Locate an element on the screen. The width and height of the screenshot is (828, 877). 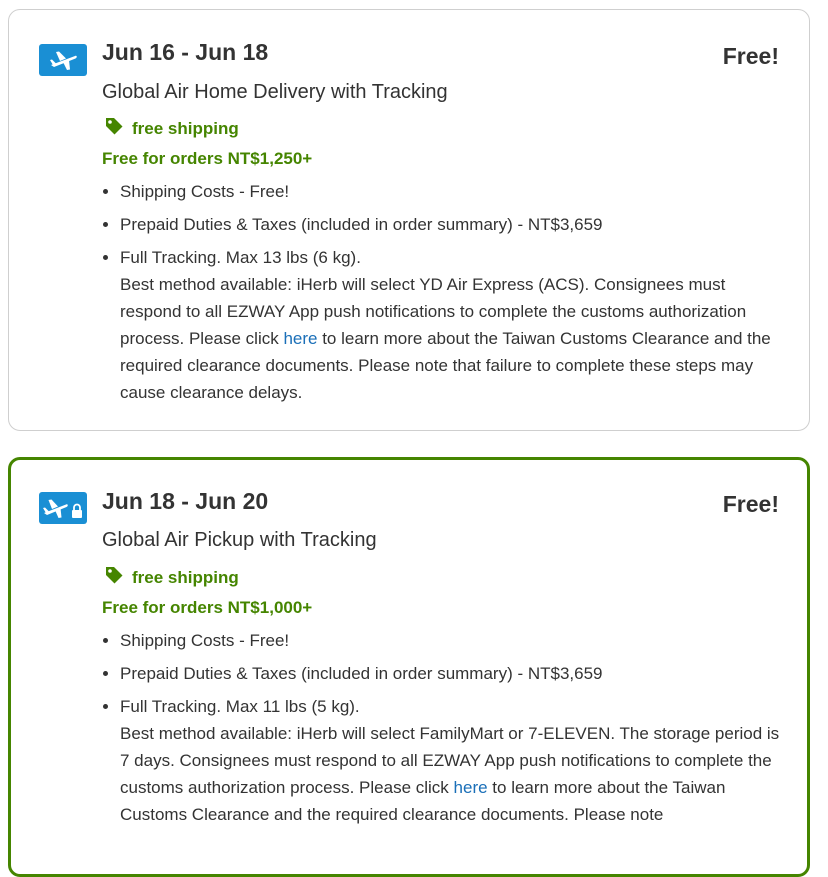
delivery-date-range: Jun 18 - Jun 20 is located at coordinates (185, 501).